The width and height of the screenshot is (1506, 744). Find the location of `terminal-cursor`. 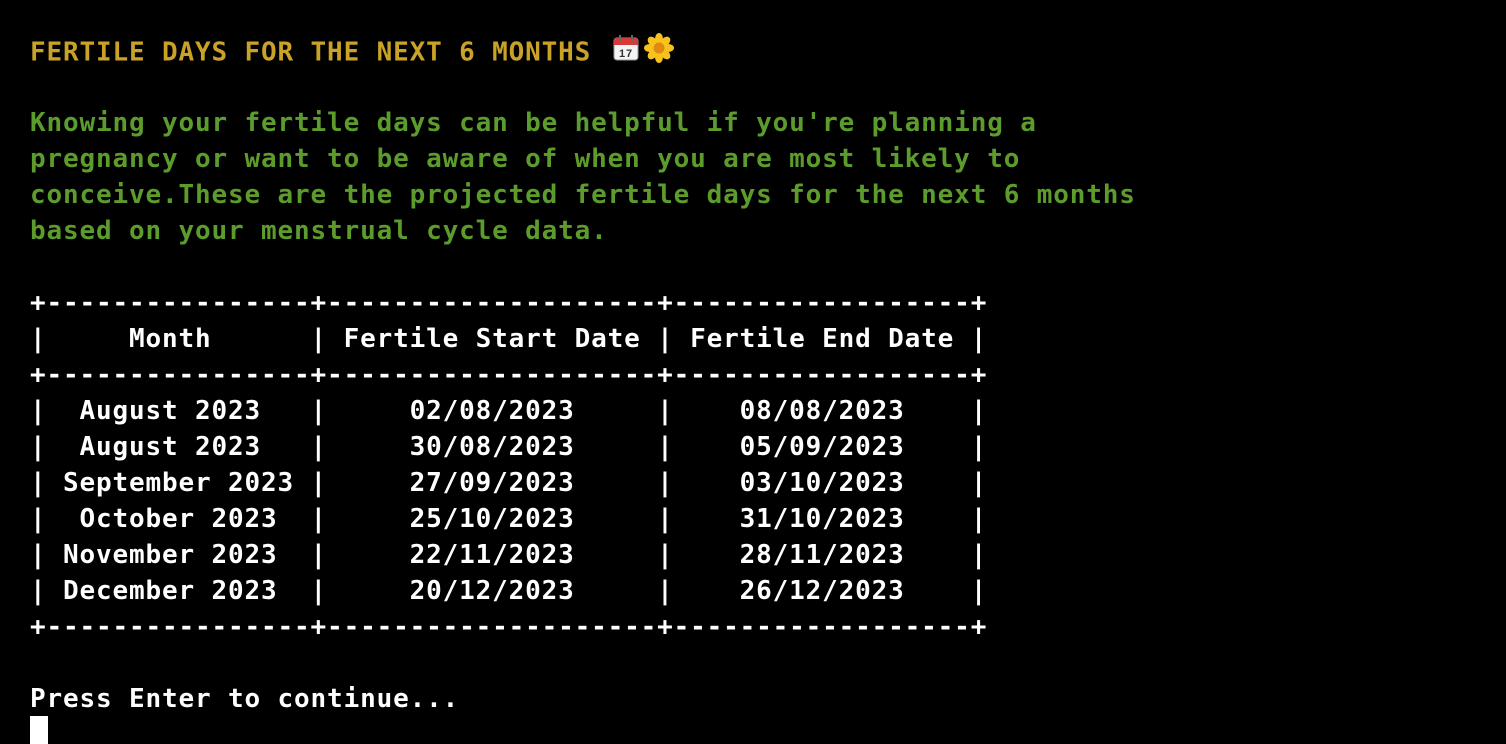

terminal-cursor is located at coordinates (39, 730).